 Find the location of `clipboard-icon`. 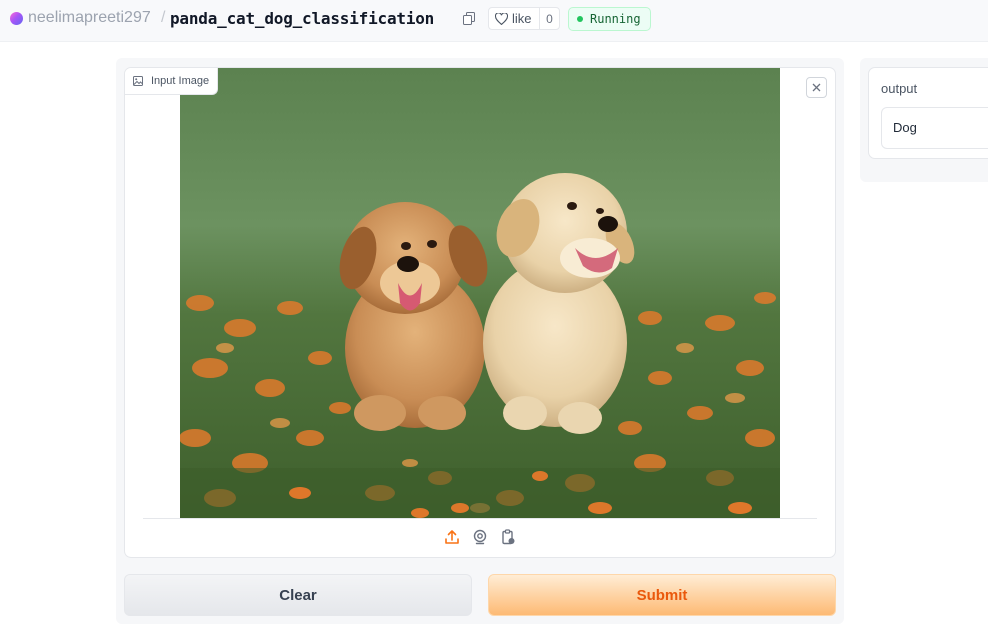

clipboard-icon is located at coordinates (508, 537).